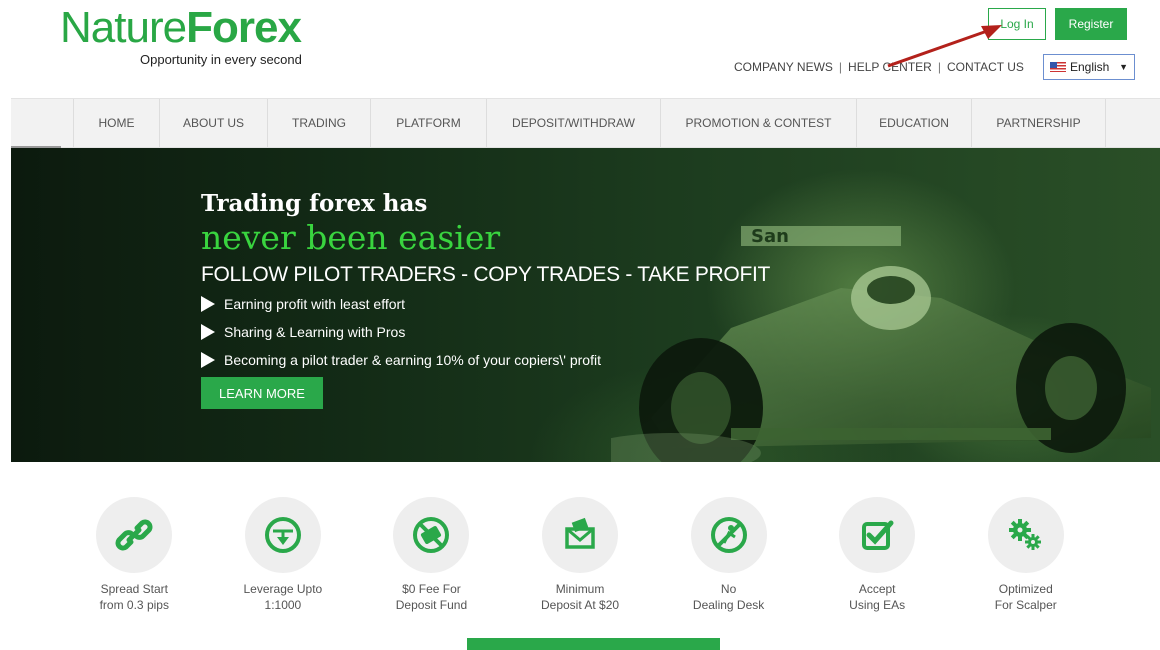 This screenshot has width=1160, height=650. I want to click on nav-item-home: HOME, so click(116, 123).